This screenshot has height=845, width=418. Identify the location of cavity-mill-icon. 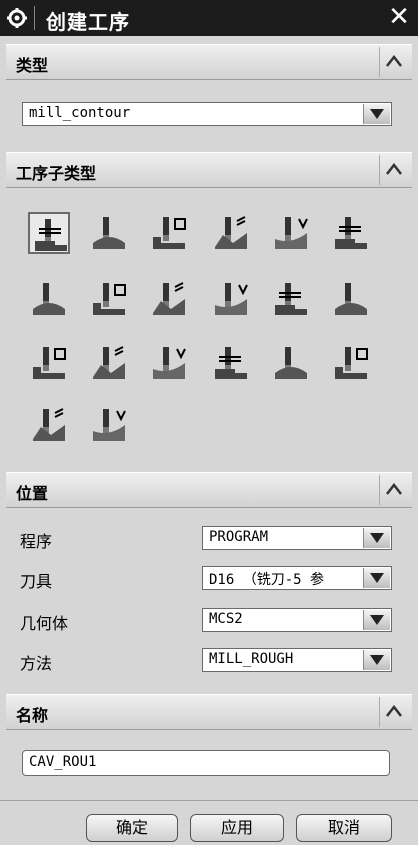
(49, 233).